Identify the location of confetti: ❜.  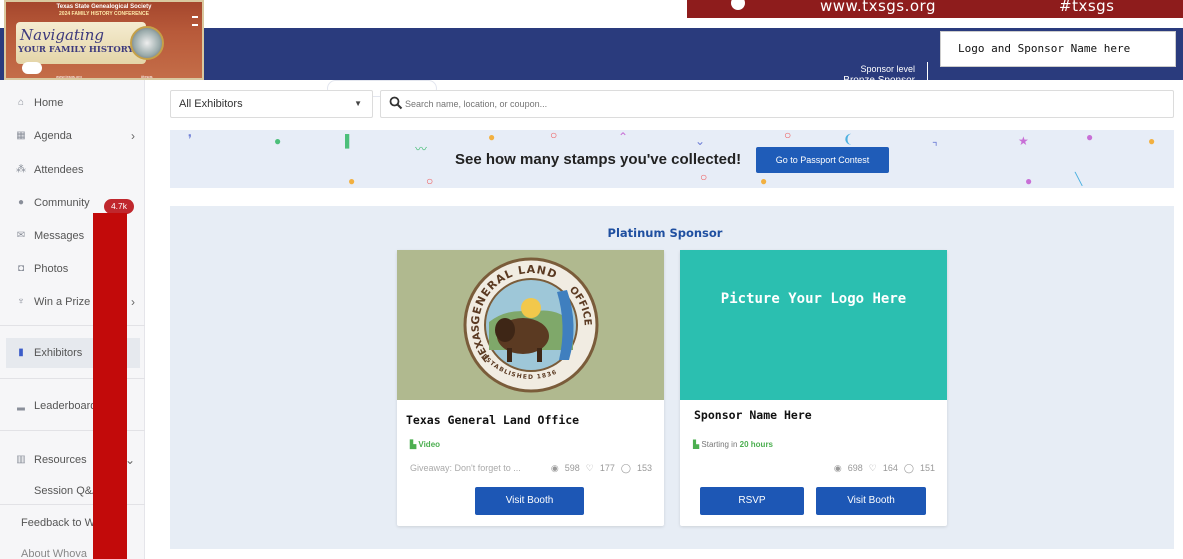
(190, 139).